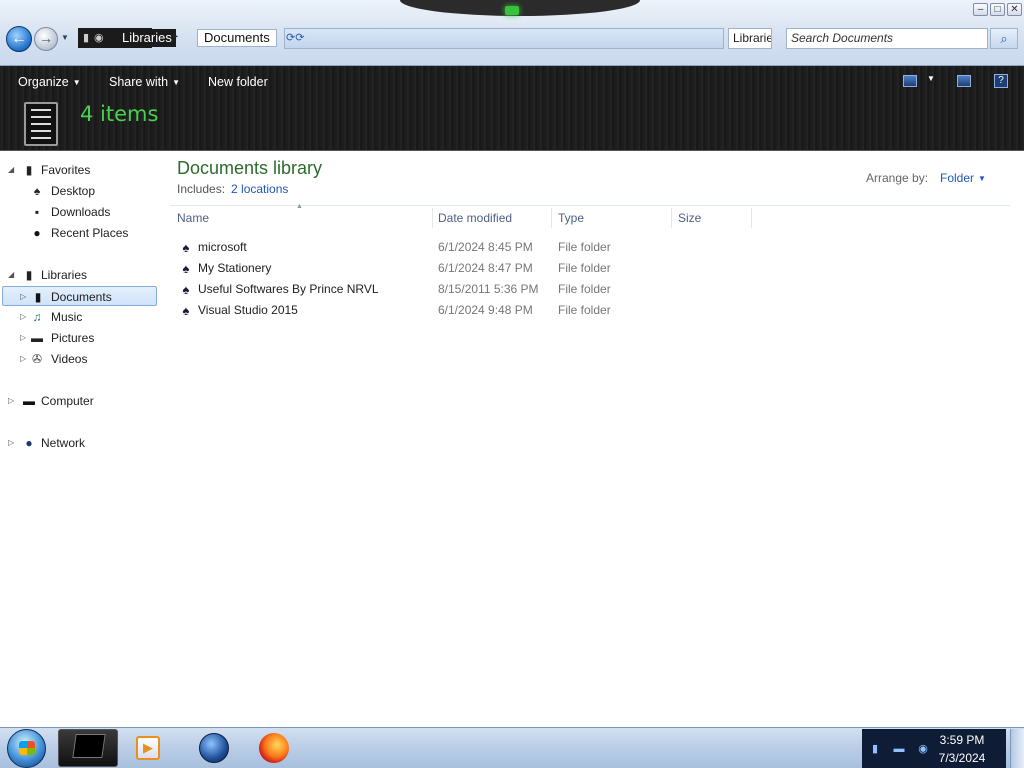 This screenshot has width=1024, height=768. I want to click on back-button: ←, so click(19, 39).